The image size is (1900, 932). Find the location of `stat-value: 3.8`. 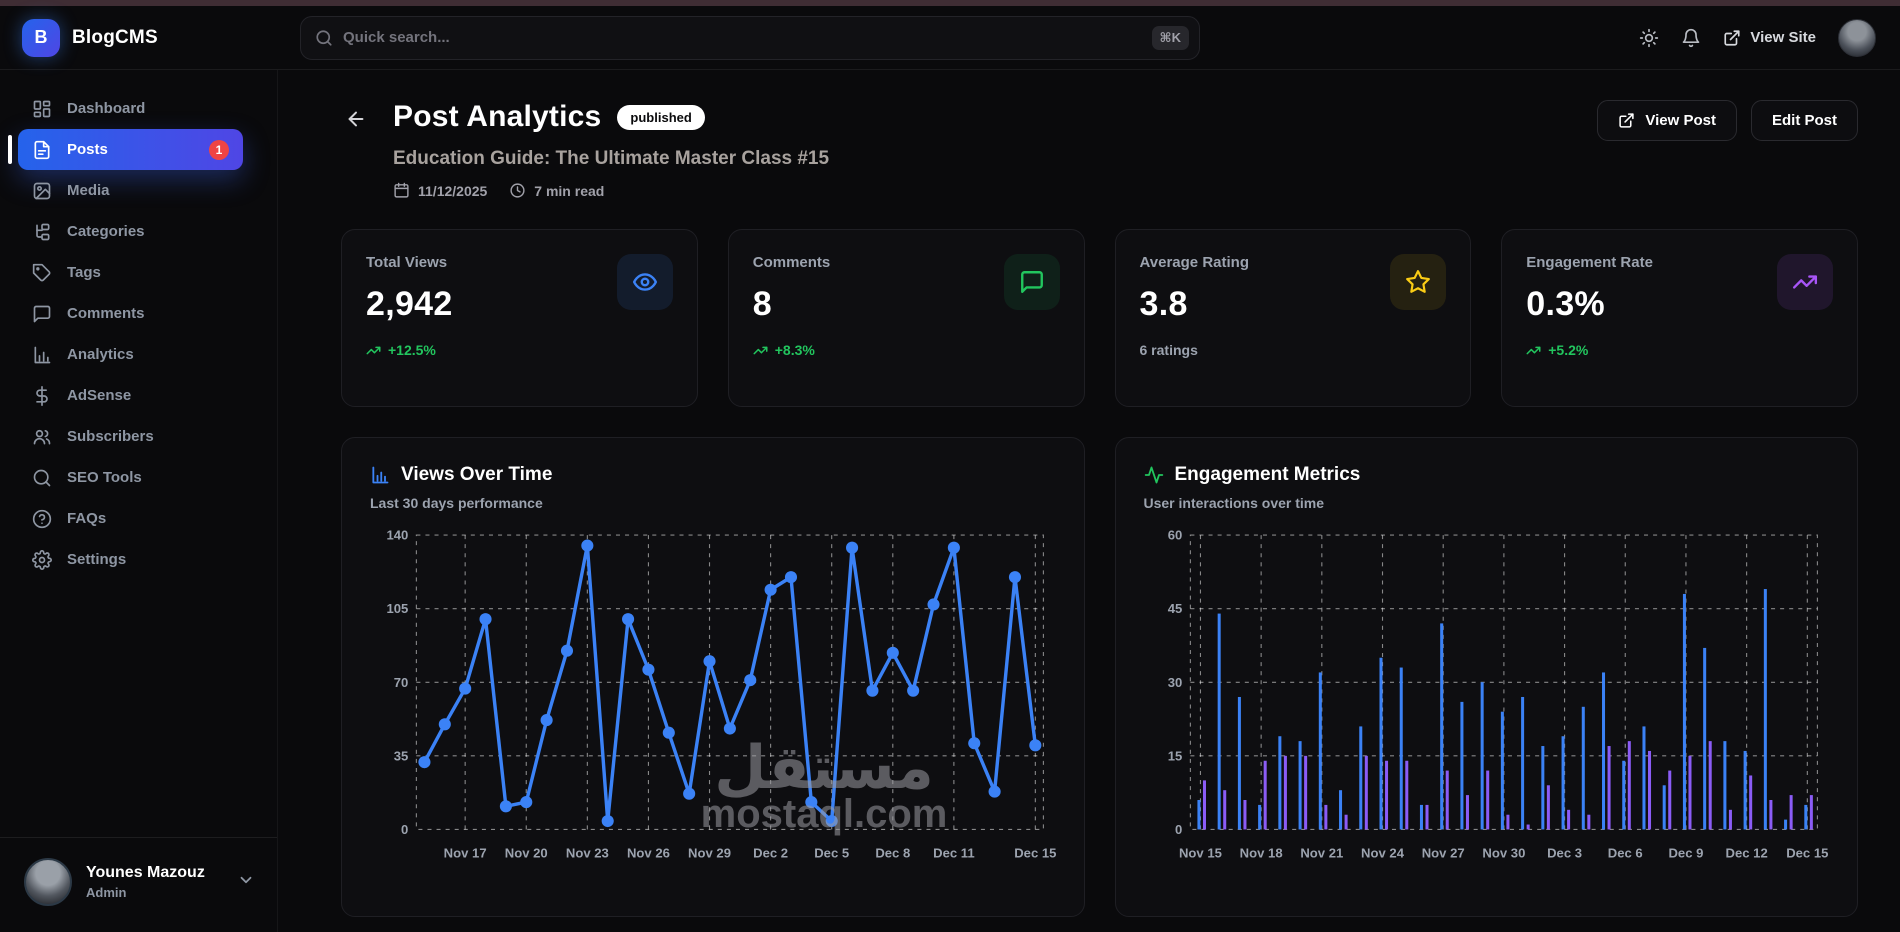

stat-value: 3.8 is located at coordinates (1163, 304).